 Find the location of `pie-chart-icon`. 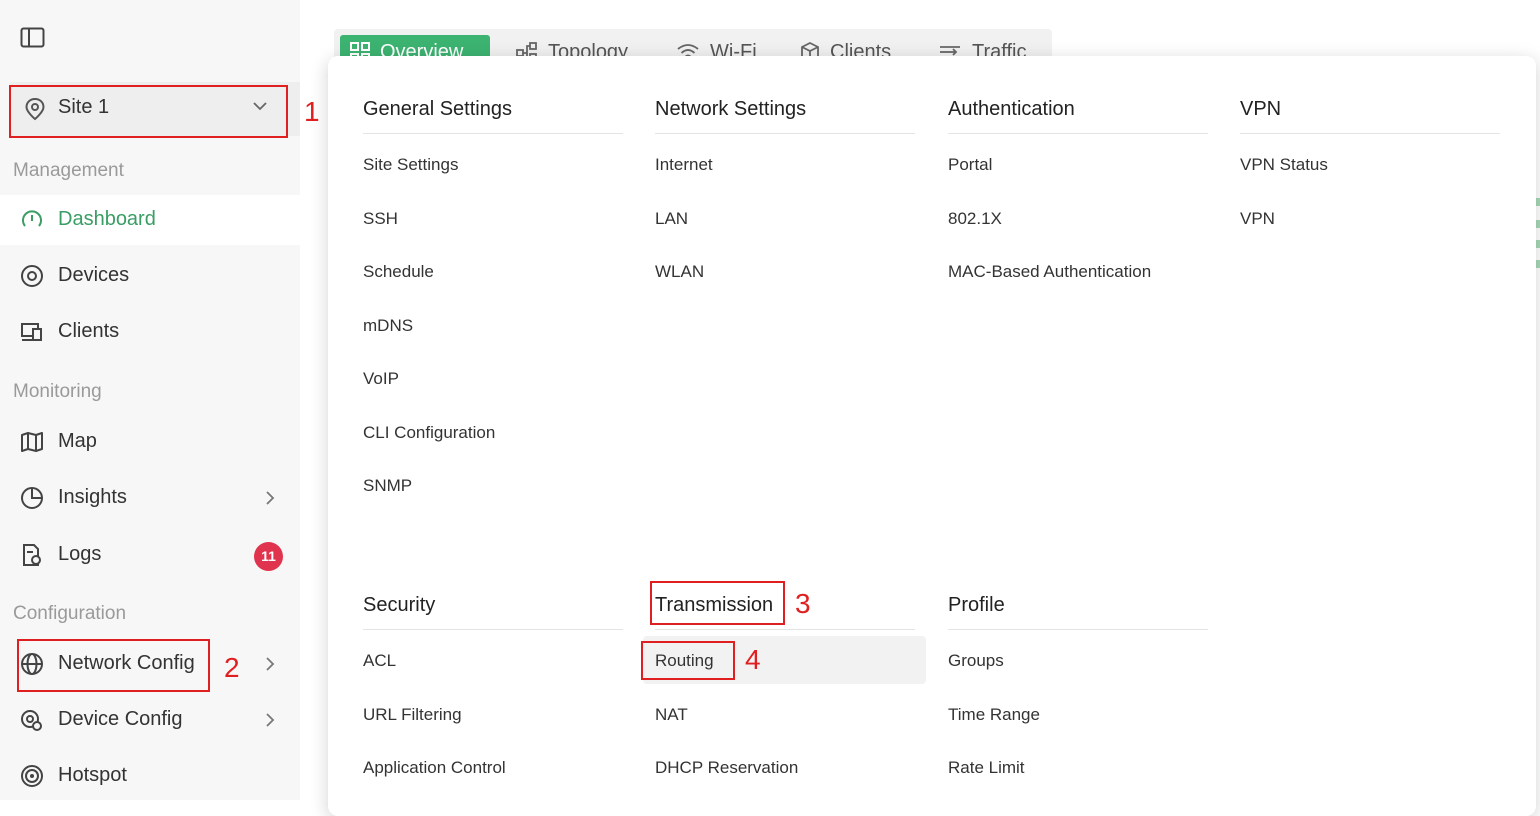

pie-chart-icon is located at coordinates (32, 498).